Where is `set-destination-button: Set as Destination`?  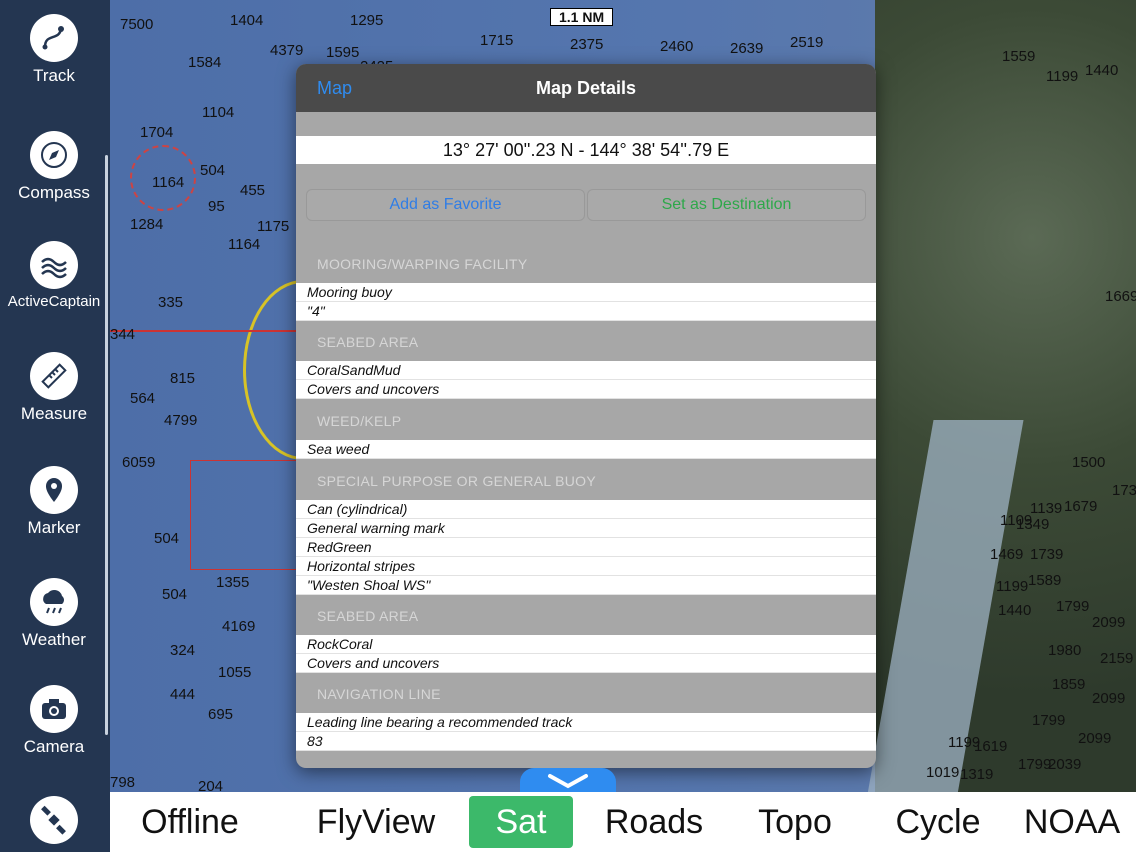
set-destination-button: Set as Destination is located at coordinates (726, 205).